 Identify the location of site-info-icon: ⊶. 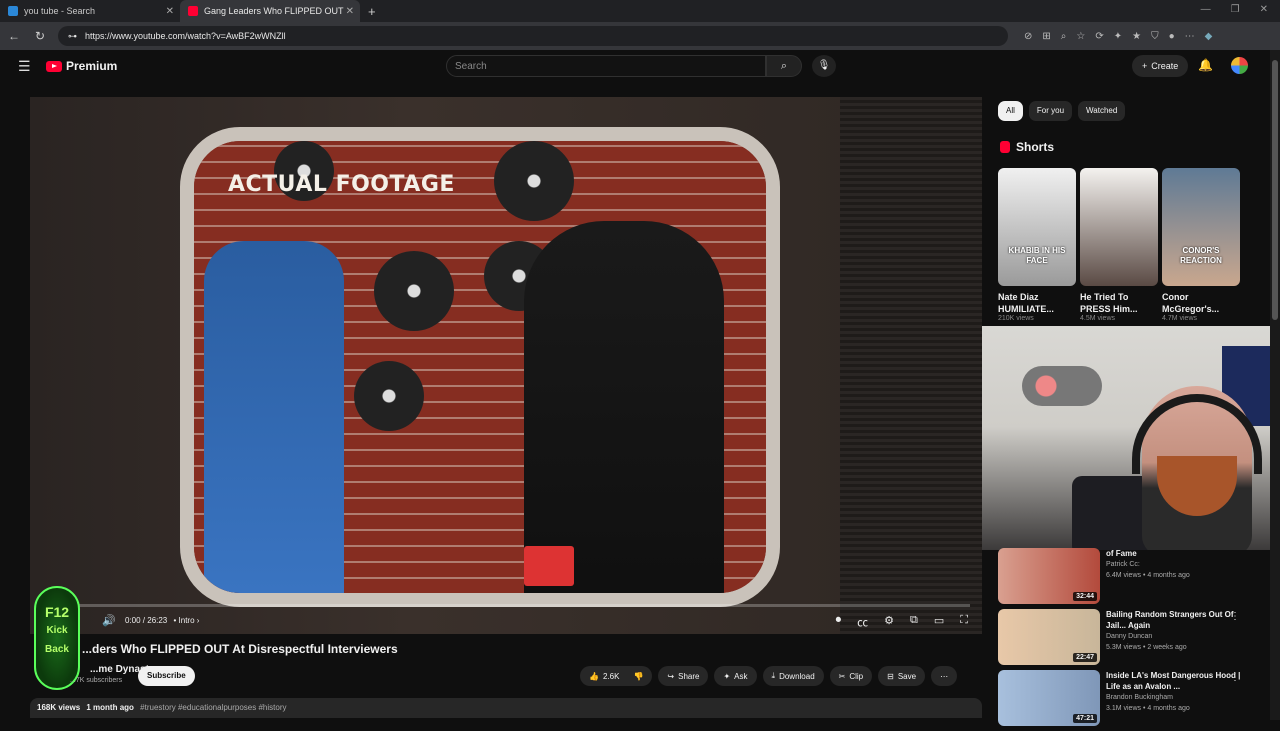
(72, 36).